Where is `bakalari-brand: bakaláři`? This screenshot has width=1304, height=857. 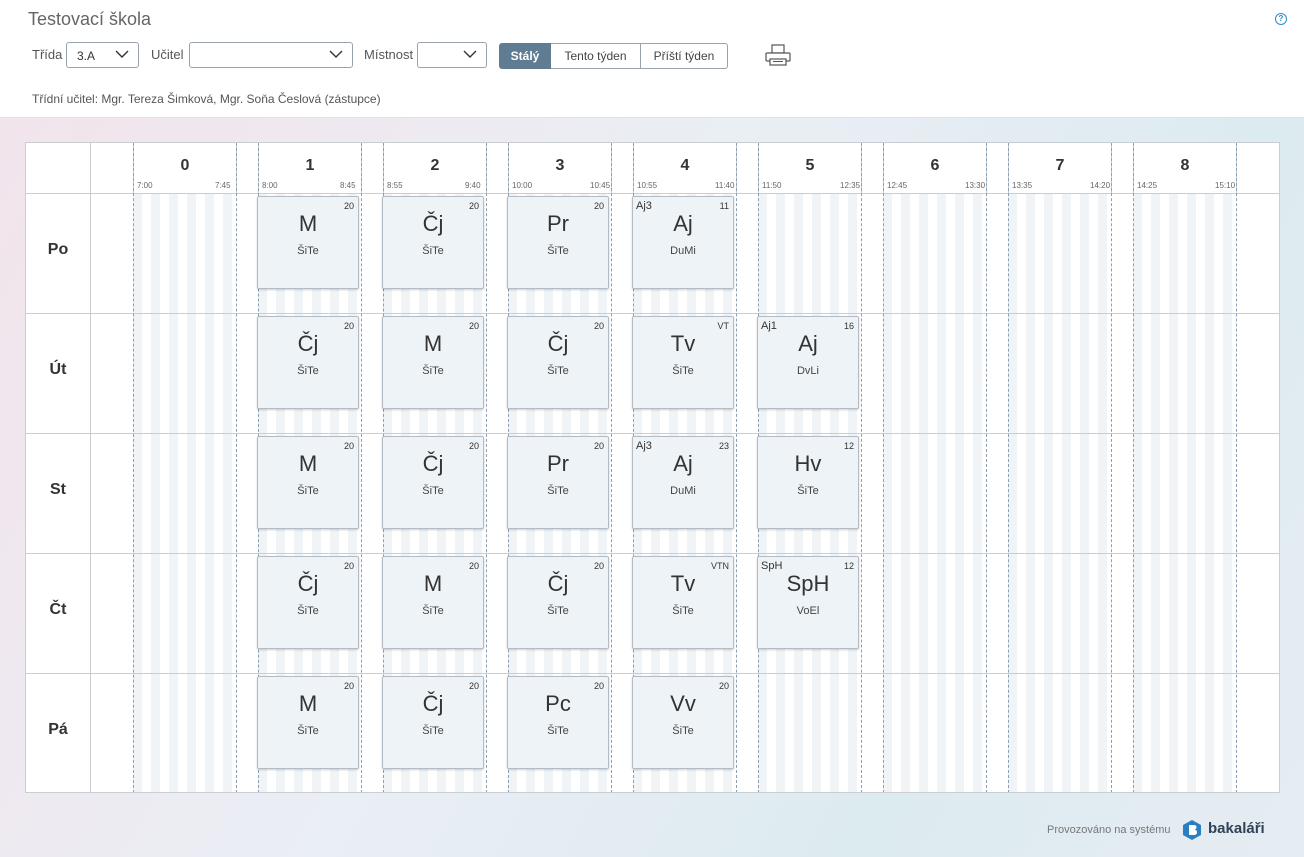 bakalari-brand: bakaláři is located at coordinates (1236, 828).